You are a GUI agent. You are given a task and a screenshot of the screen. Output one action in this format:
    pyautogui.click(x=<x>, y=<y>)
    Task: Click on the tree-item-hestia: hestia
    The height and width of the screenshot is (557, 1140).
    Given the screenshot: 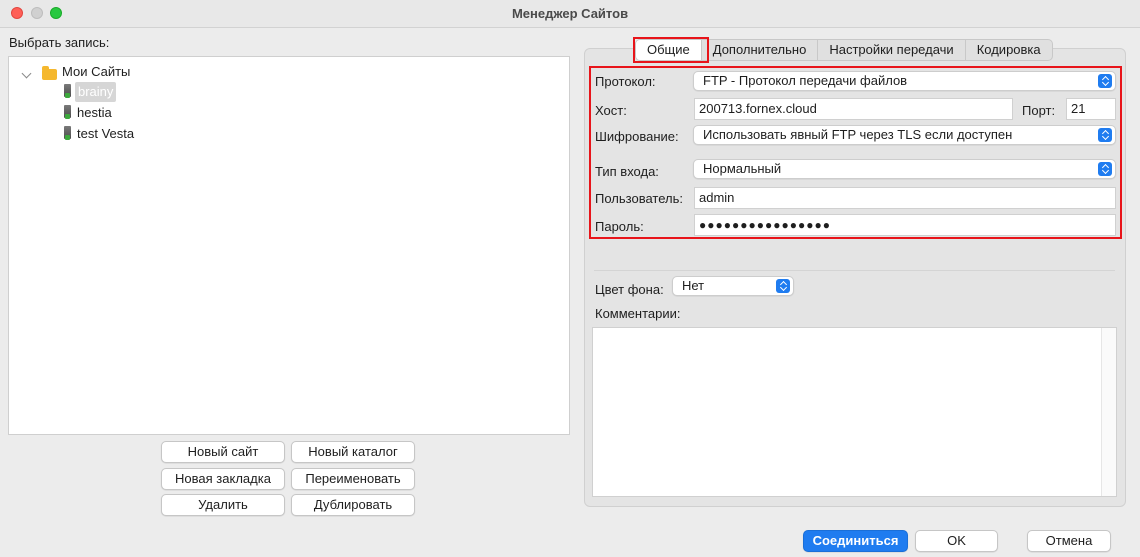 What is the action you would take?
    pyautogui.click(x=289, y=113)
    